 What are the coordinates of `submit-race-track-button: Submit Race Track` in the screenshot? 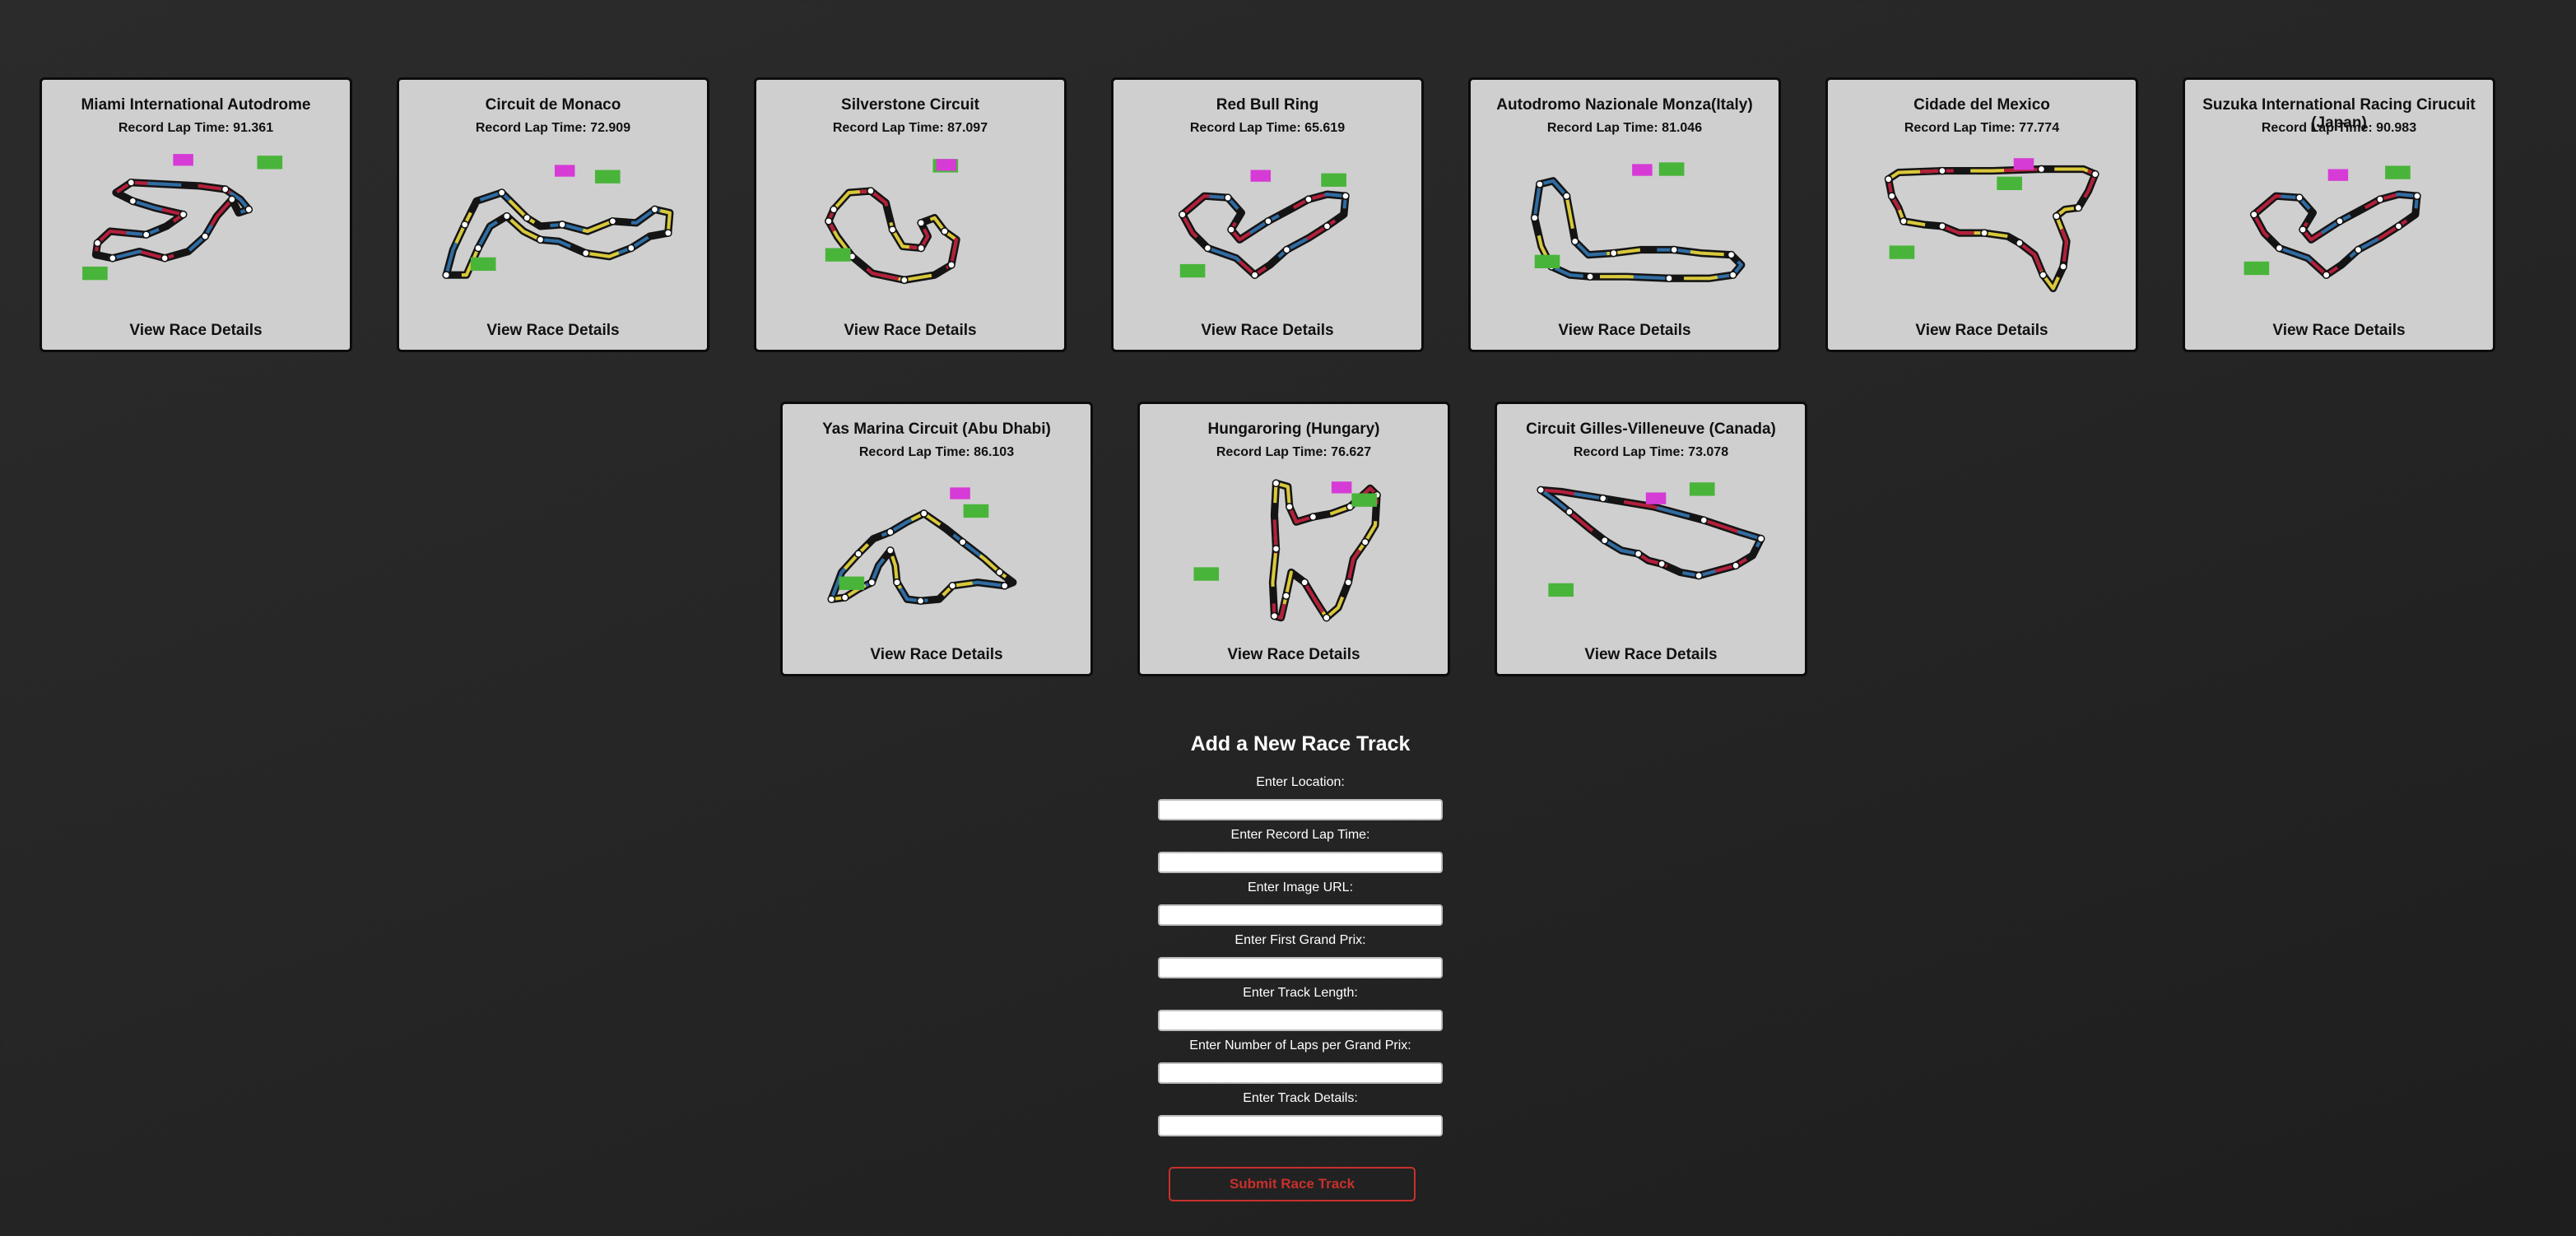 It's located at (1292, 1184).